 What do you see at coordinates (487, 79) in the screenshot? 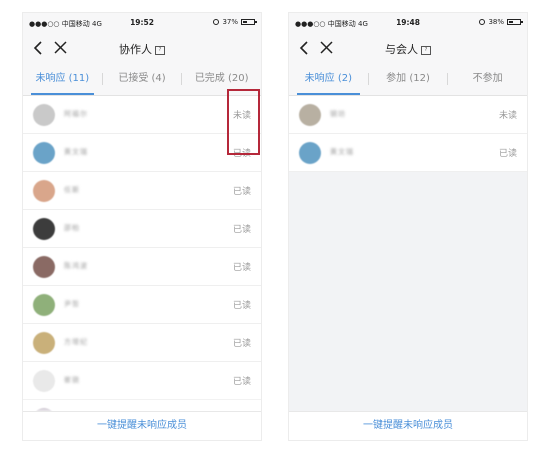
I see `tab-not-attending: 不参加` at bounding box center [487, 79].